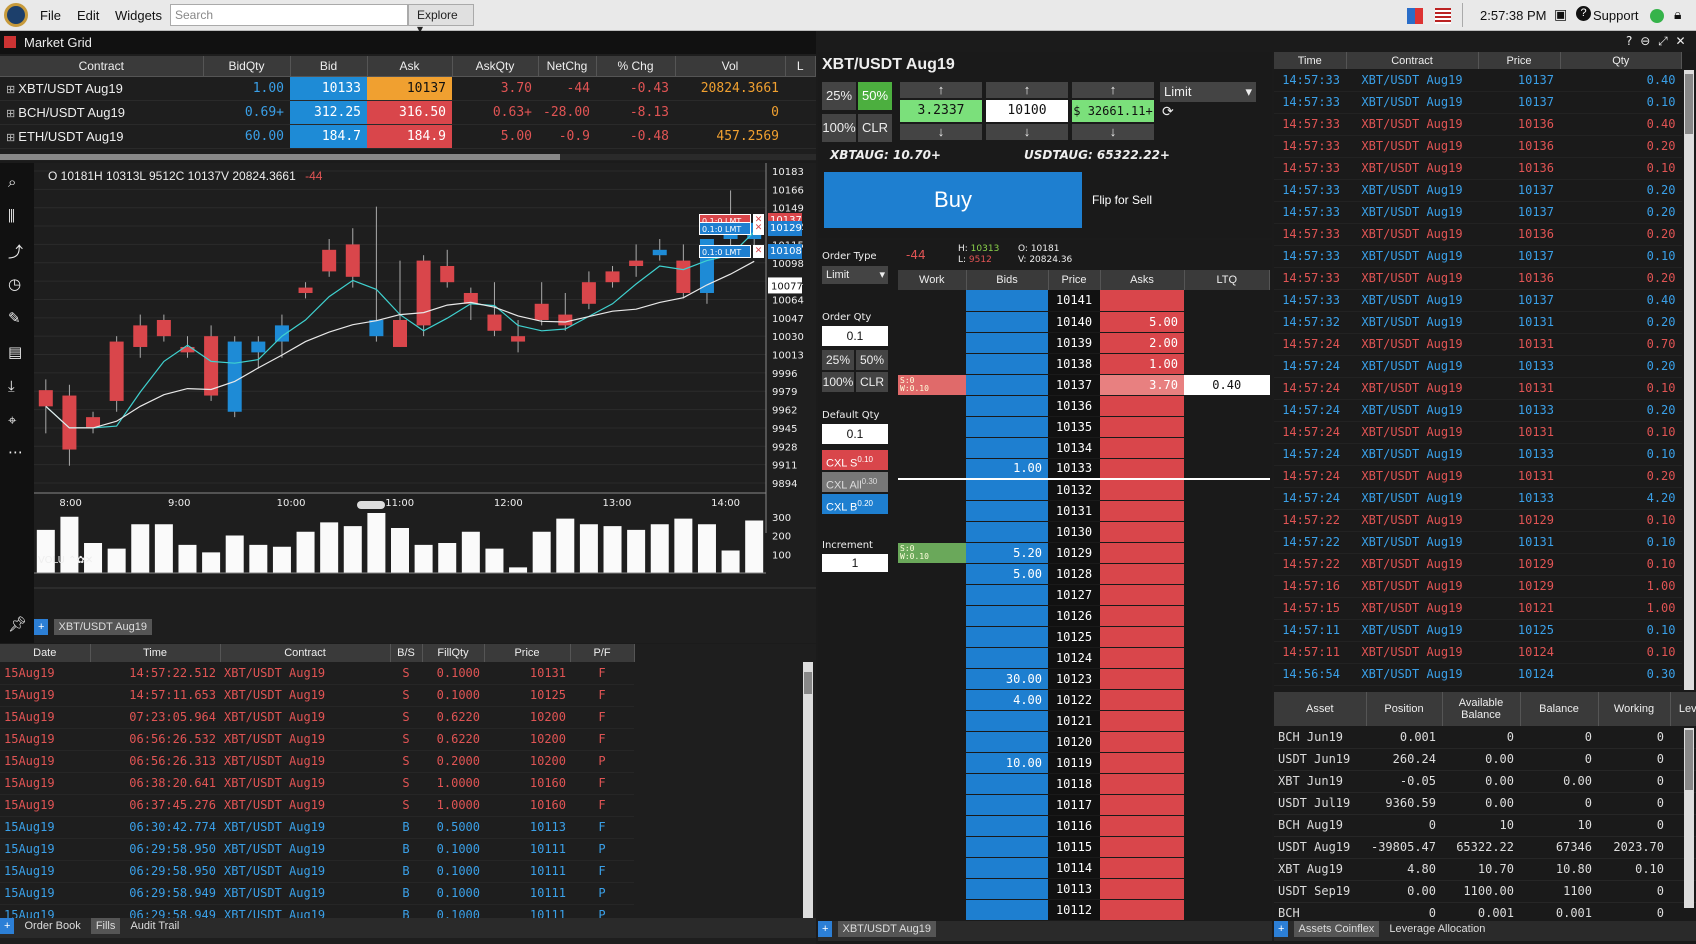  What do you see at coordinates (1443, 16) in the screenshot?
I see `us-flag-icon` at bounding box center [1443, 16].